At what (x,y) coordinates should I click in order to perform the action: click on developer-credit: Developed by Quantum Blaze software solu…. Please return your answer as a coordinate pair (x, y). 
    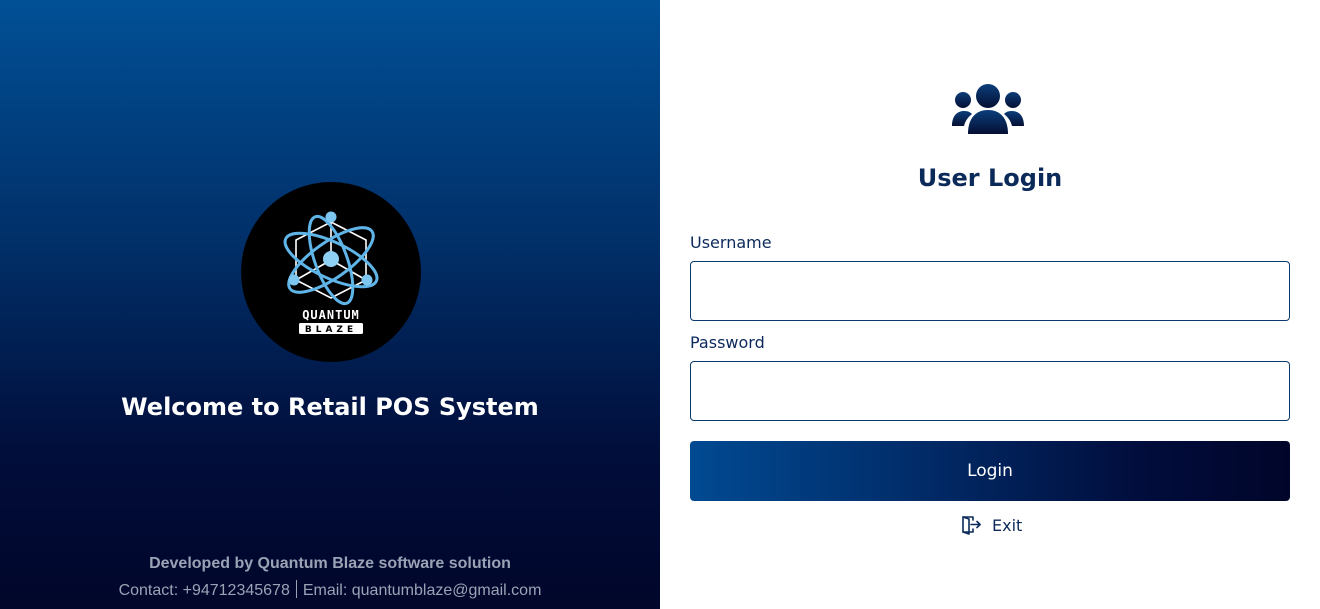
    Looking at the image, I should click on (330, 563).